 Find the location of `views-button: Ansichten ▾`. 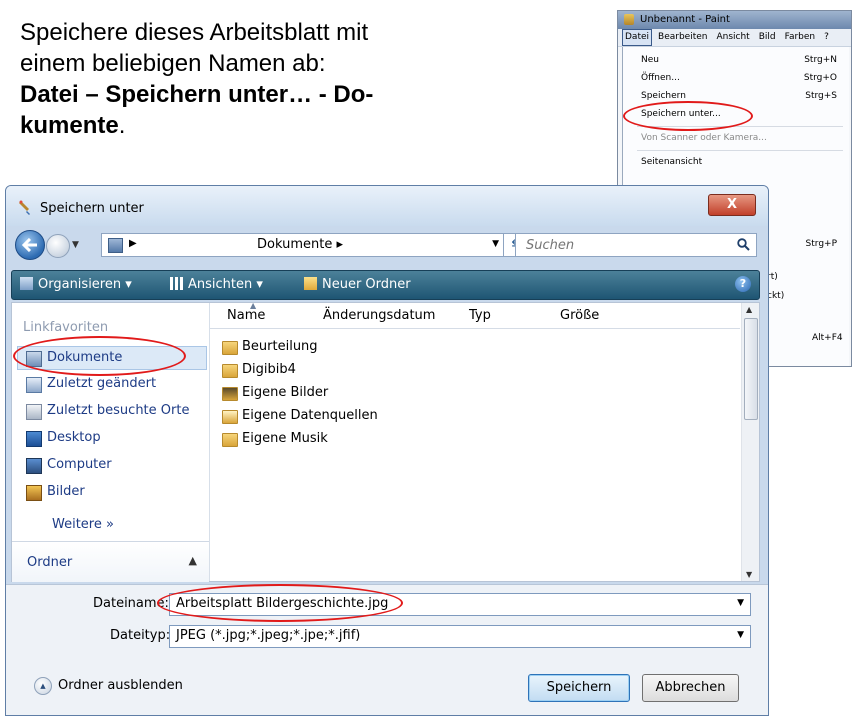

views-button: Ansichten ▾ is located at coordinates (216, 284).